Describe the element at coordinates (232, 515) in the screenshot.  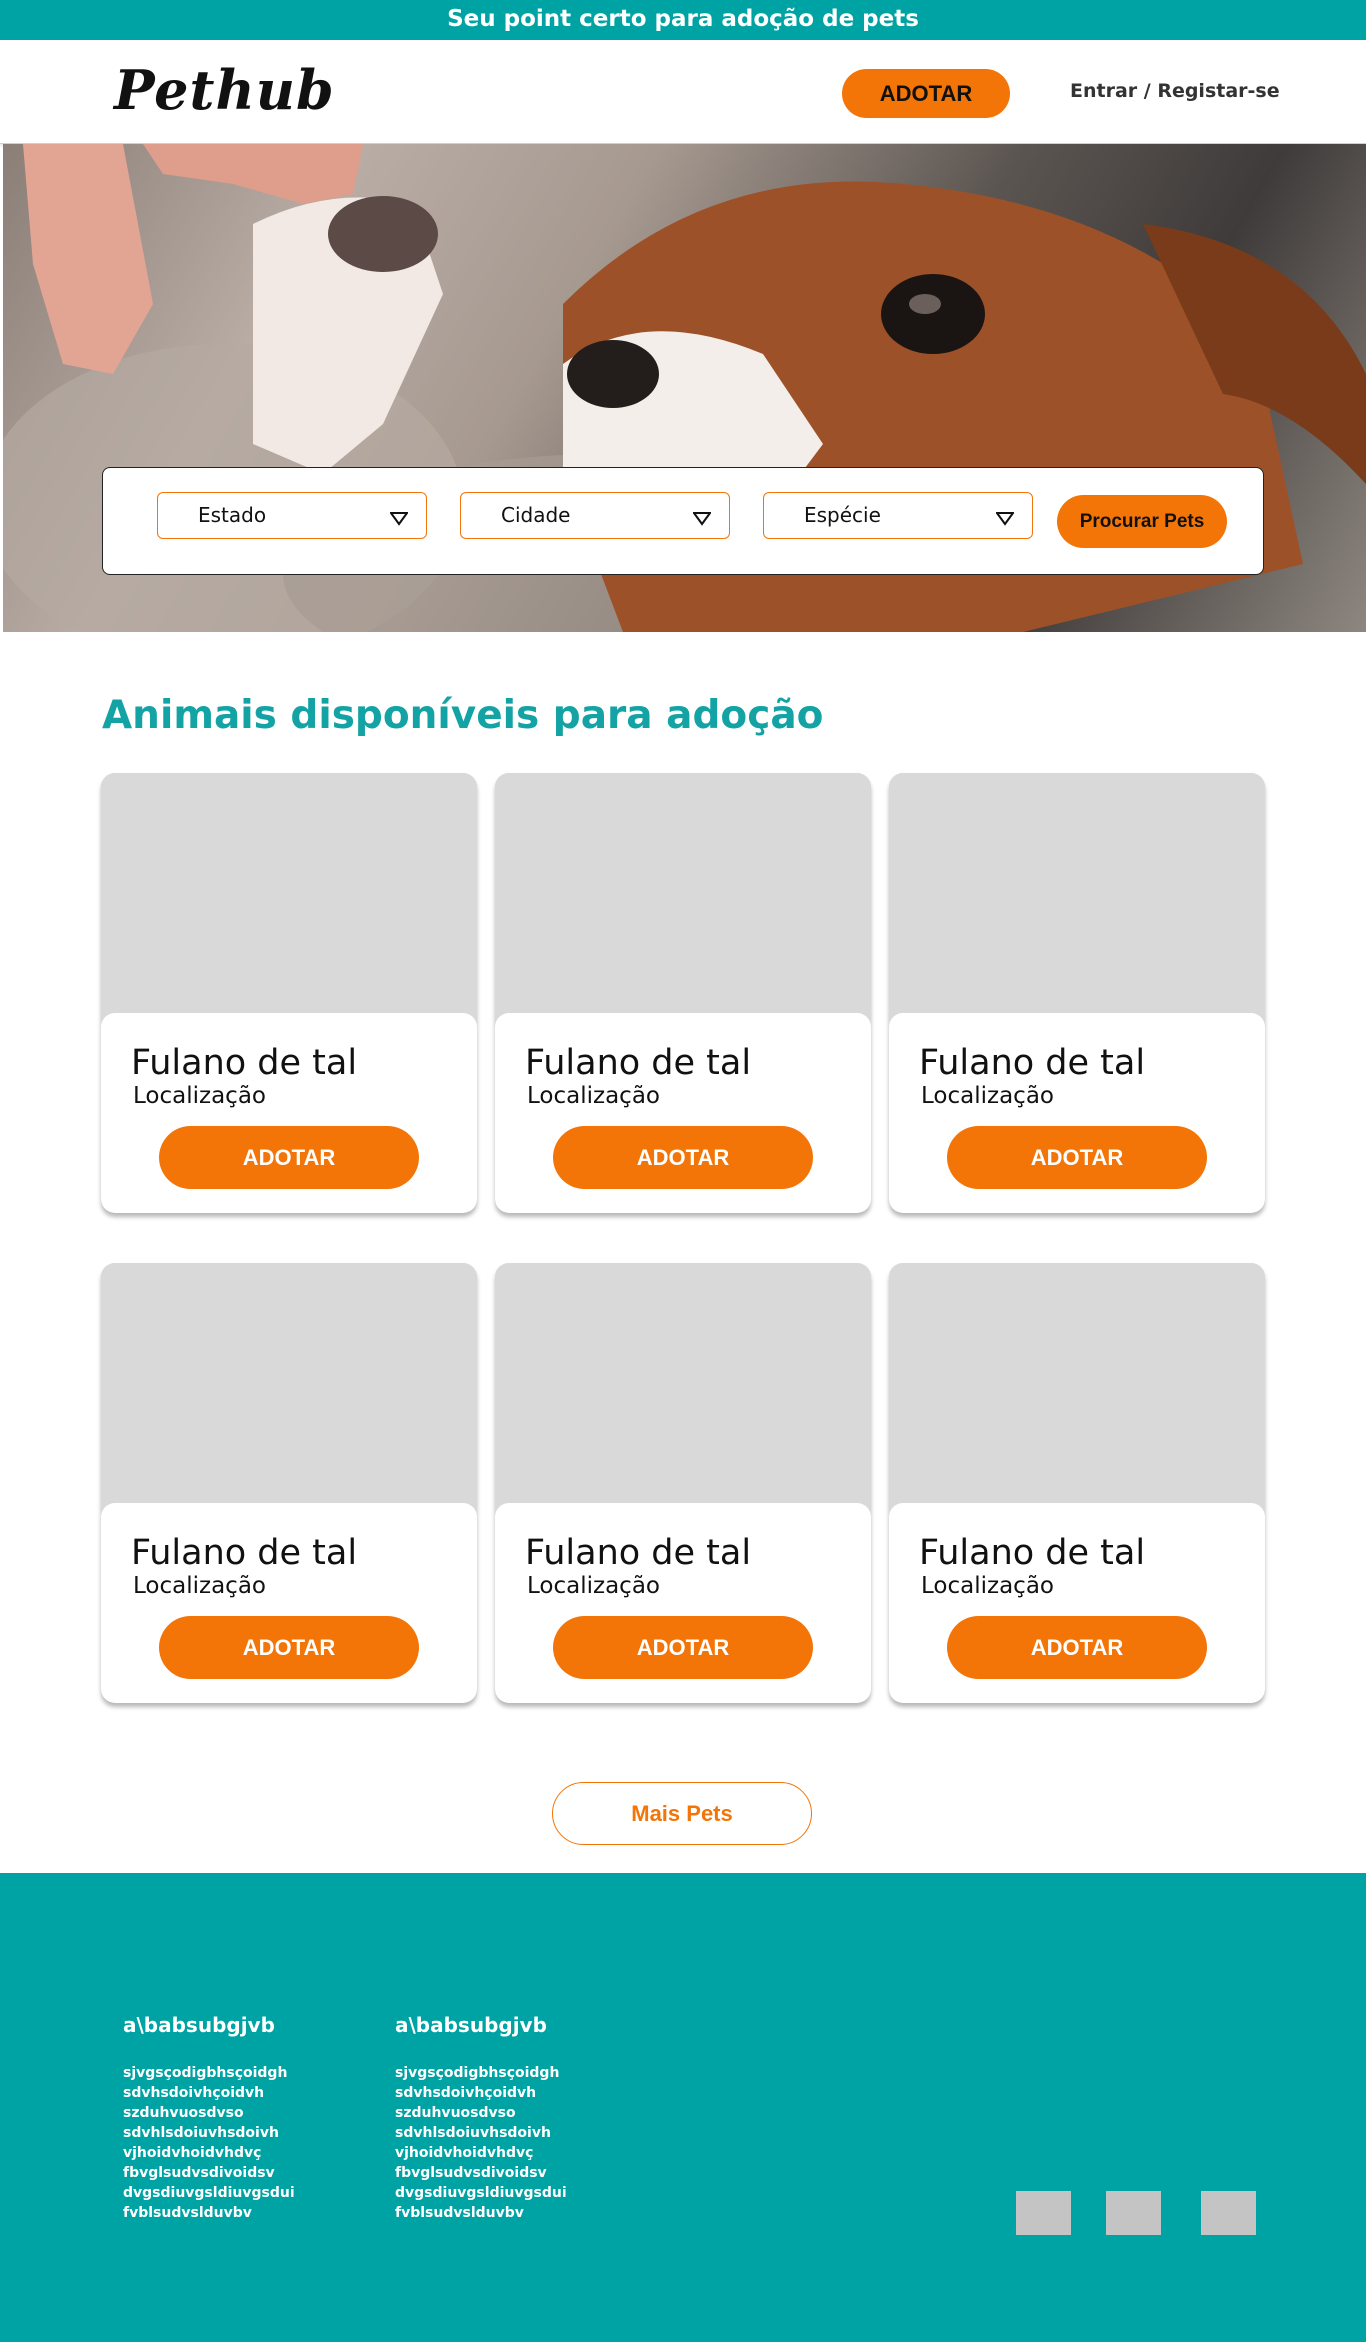
I see `state-select-label: Estado` at that location.